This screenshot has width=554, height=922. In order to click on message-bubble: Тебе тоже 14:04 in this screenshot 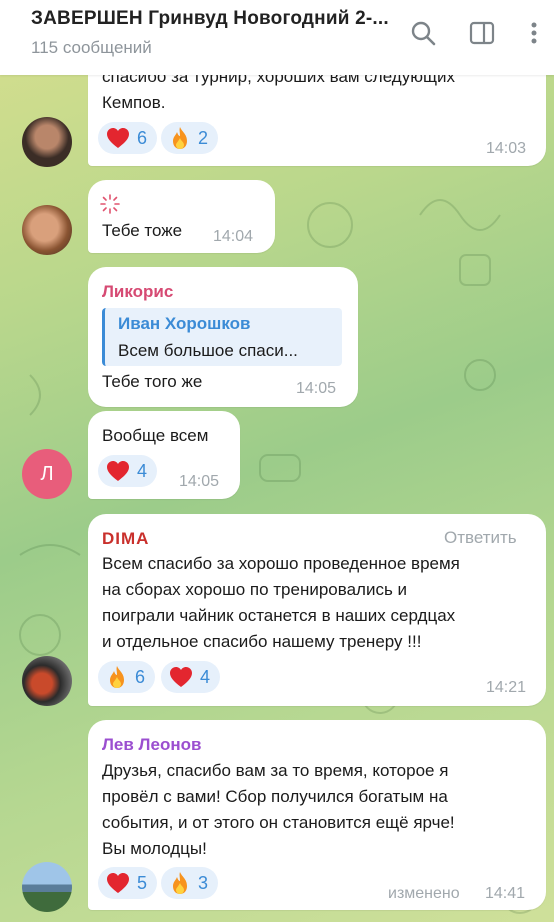, I will do `click(181, 216)`.